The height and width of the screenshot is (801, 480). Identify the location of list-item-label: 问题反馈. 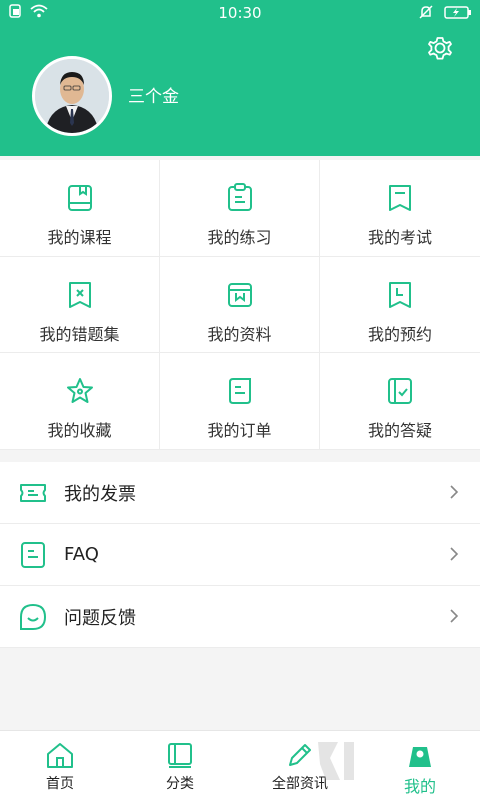
(100, 618).